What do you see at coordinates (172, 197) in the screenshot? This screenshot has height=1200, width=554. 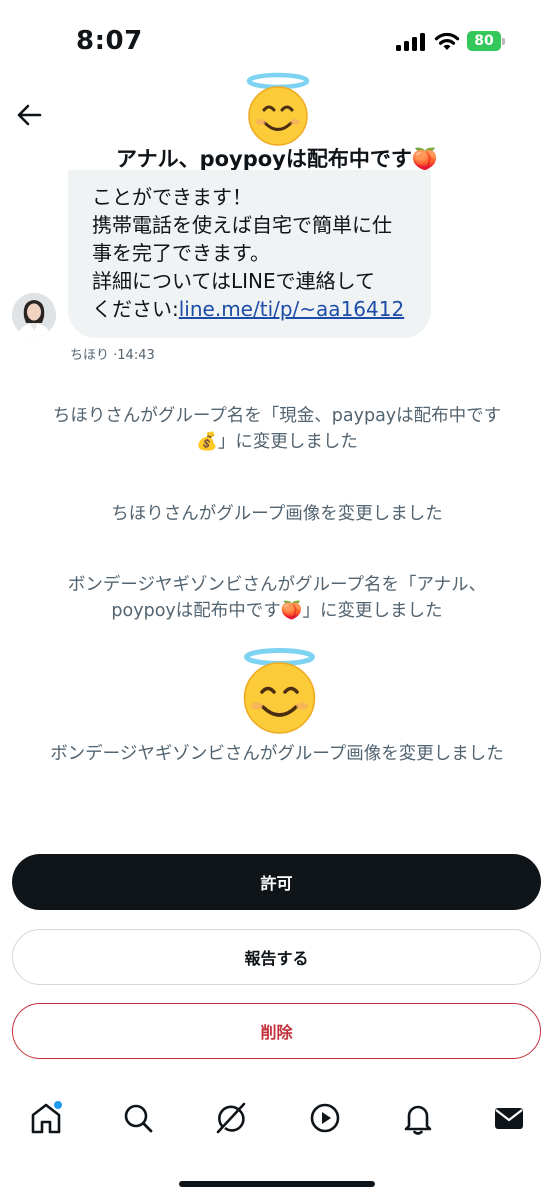 I see `message-line: ことができます！` at bounding box center [172, 197].